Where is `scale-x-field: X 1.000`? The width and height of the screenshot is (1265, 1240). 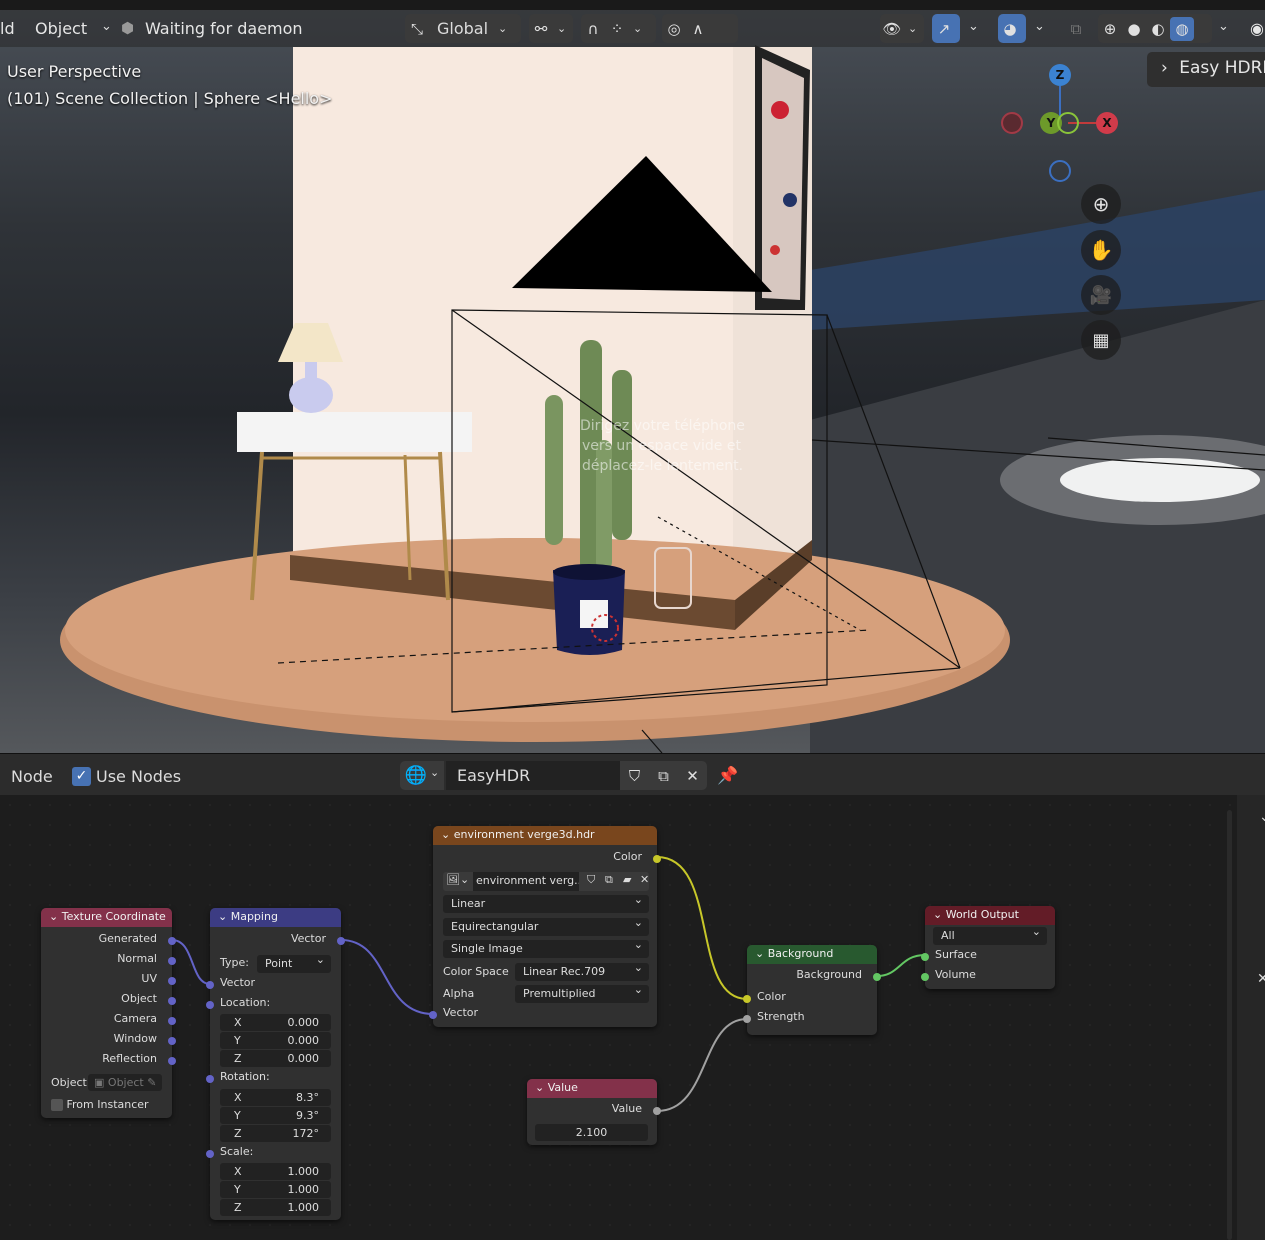
scale-x-field: X 1.000 is located at coordinates (275, 1171).